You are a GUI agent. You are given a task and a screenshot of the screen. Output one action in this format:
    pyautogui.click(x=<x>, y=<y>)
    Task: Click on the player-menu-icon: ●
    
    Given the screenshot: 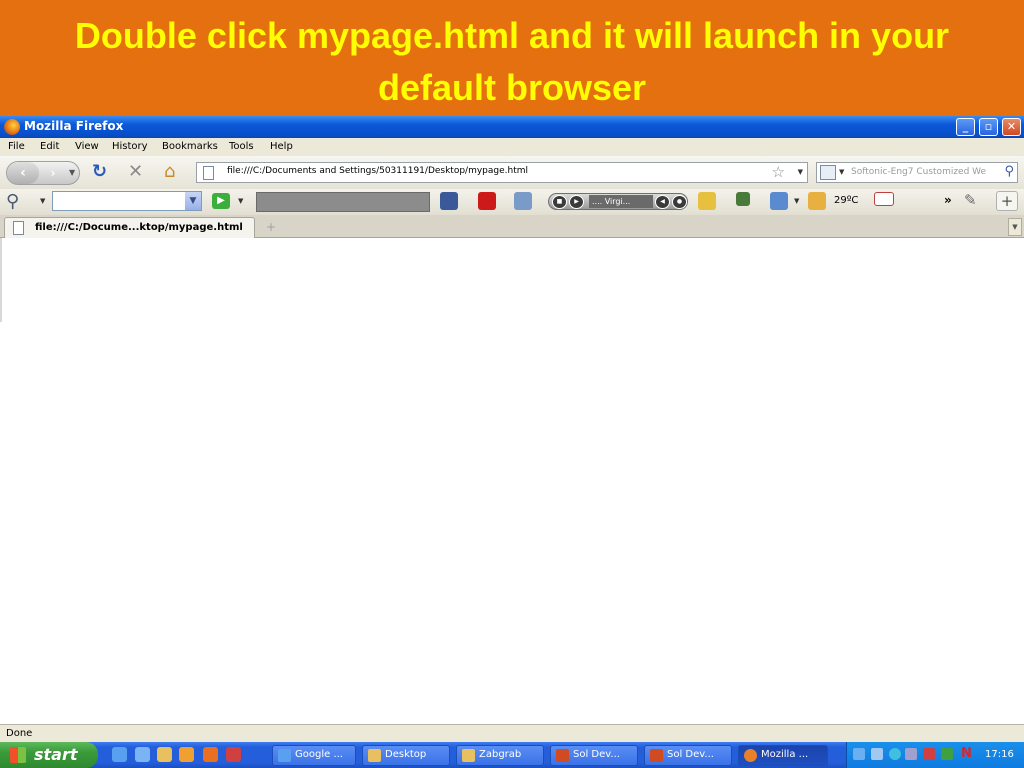 What is the action you would take?
    pyautogui.click(x=679, y=202)
    